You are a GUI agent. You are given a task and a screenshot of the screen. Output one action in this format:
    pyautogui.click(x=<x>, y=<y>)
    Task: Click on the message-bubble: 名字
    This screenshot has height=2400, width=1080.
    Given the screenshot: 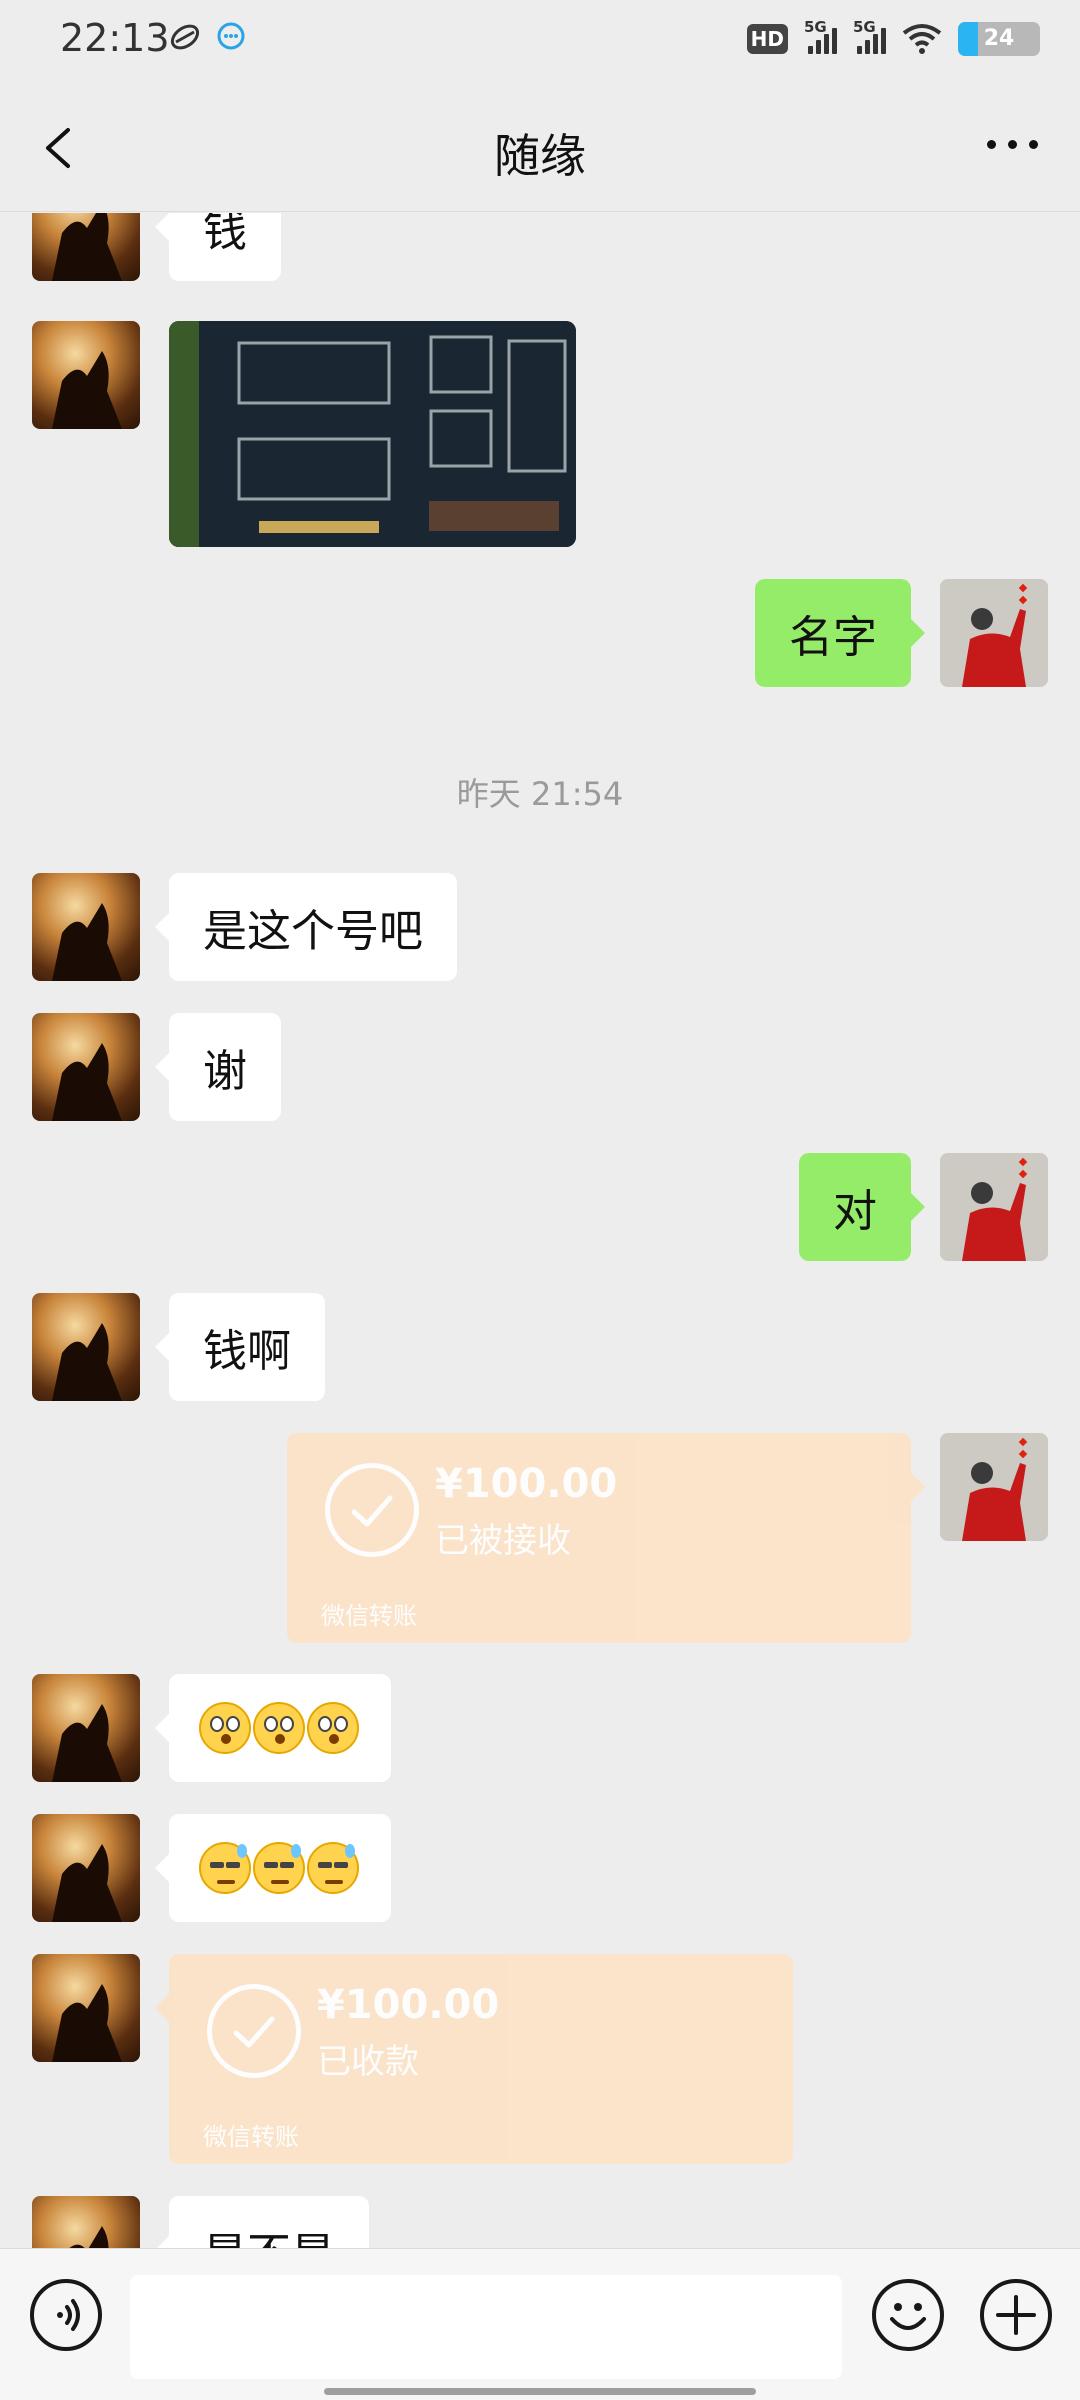 What is the action you would take?
    pyautogui.click(x=840, y=633)
    